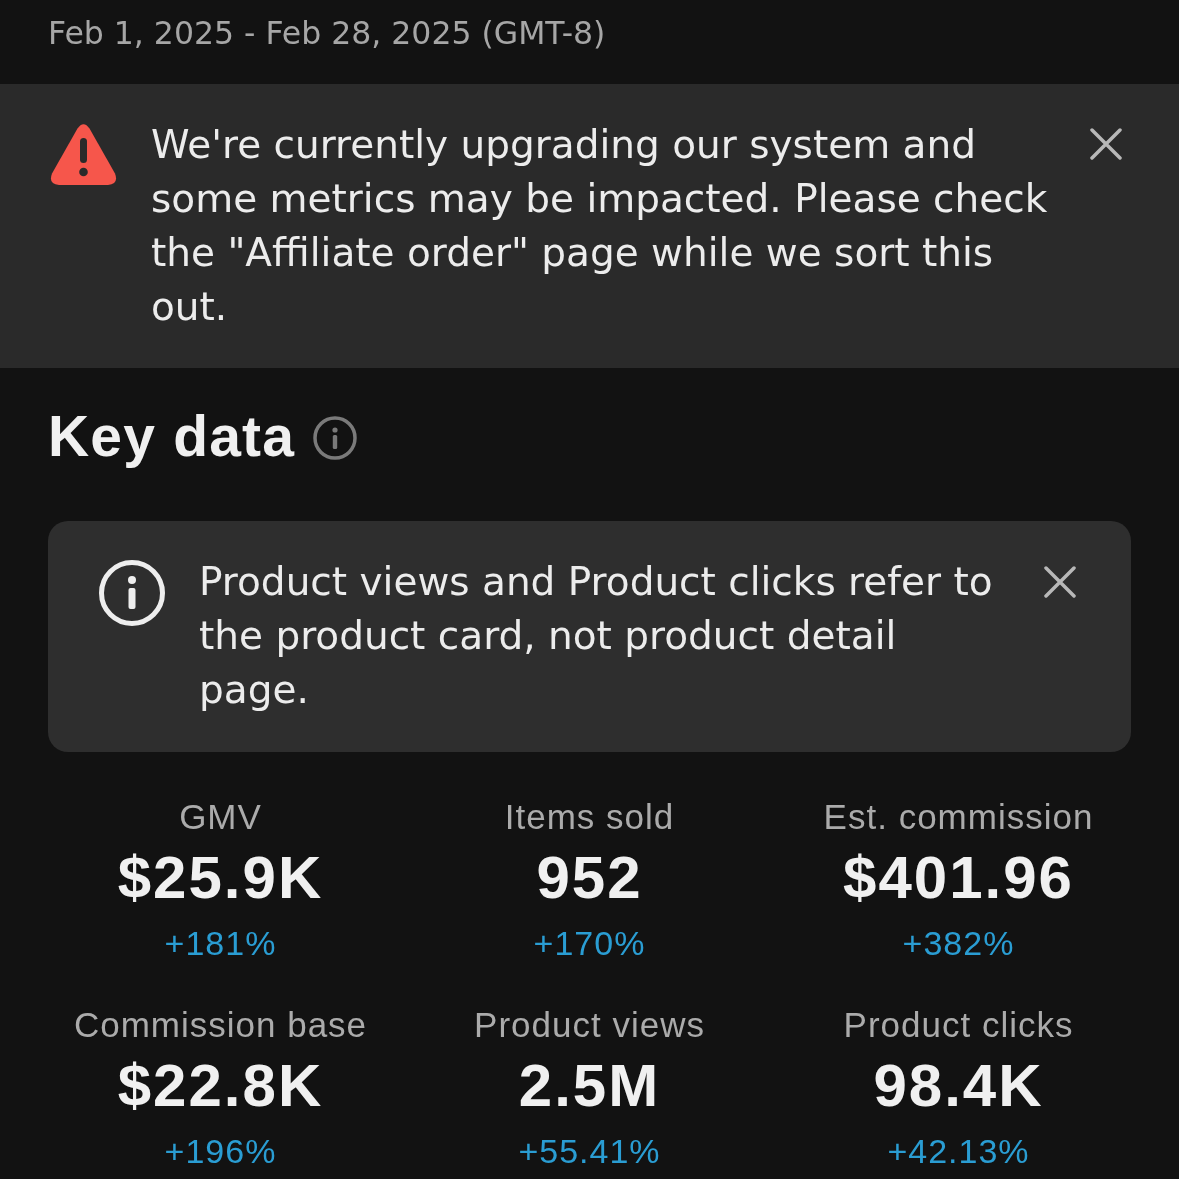 Image resolution: width=1179 pixels, height=1179 pixels. Describe the element at coordinates (958, 878) in the screenshot. I see `metric-value: $401.96` at that location.